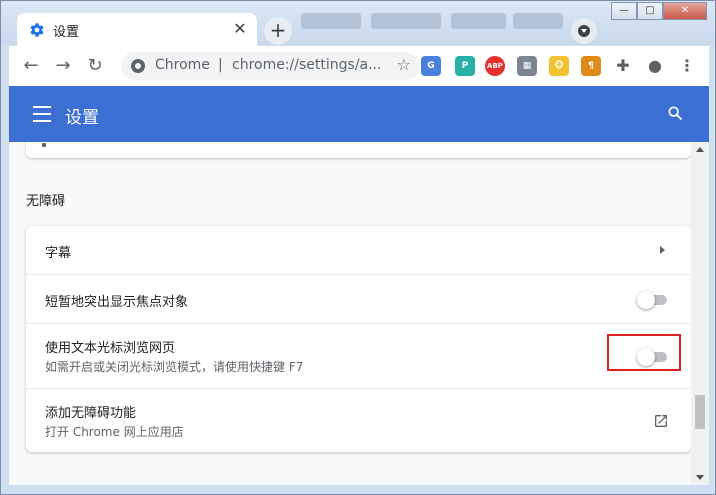 The width and height of the screenshot is (716, 495). I want to click on avatar-icon: ●, so click(655, 66).